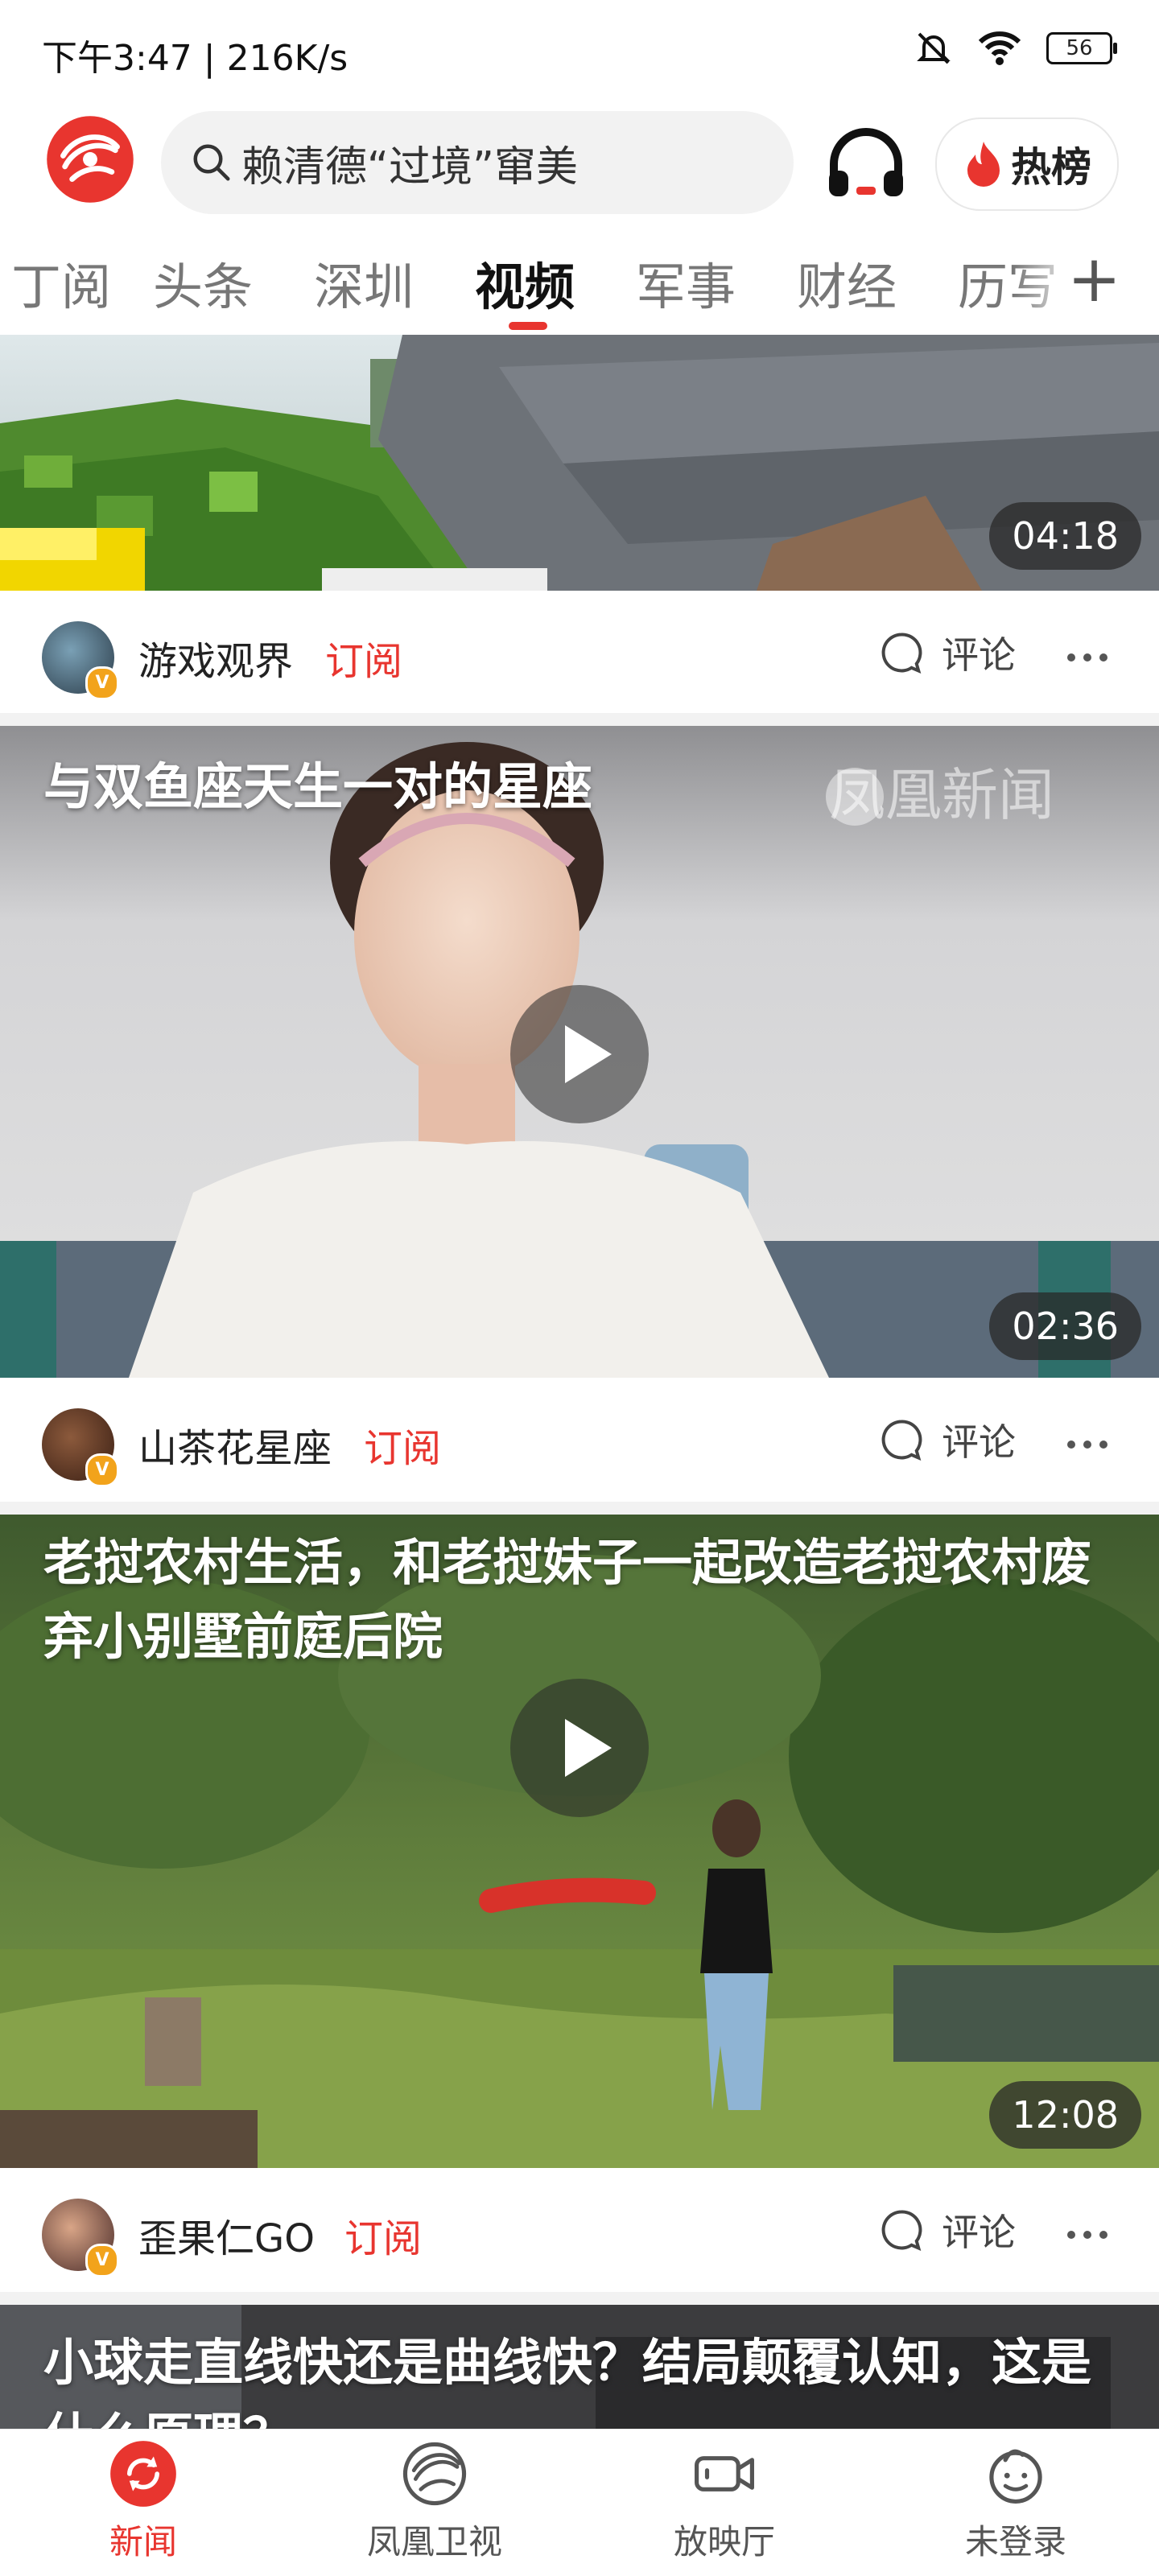 This screenshot has height=2576, width=1159. I want to click on author-name: 歪果仁GO, so click(226, 2235).